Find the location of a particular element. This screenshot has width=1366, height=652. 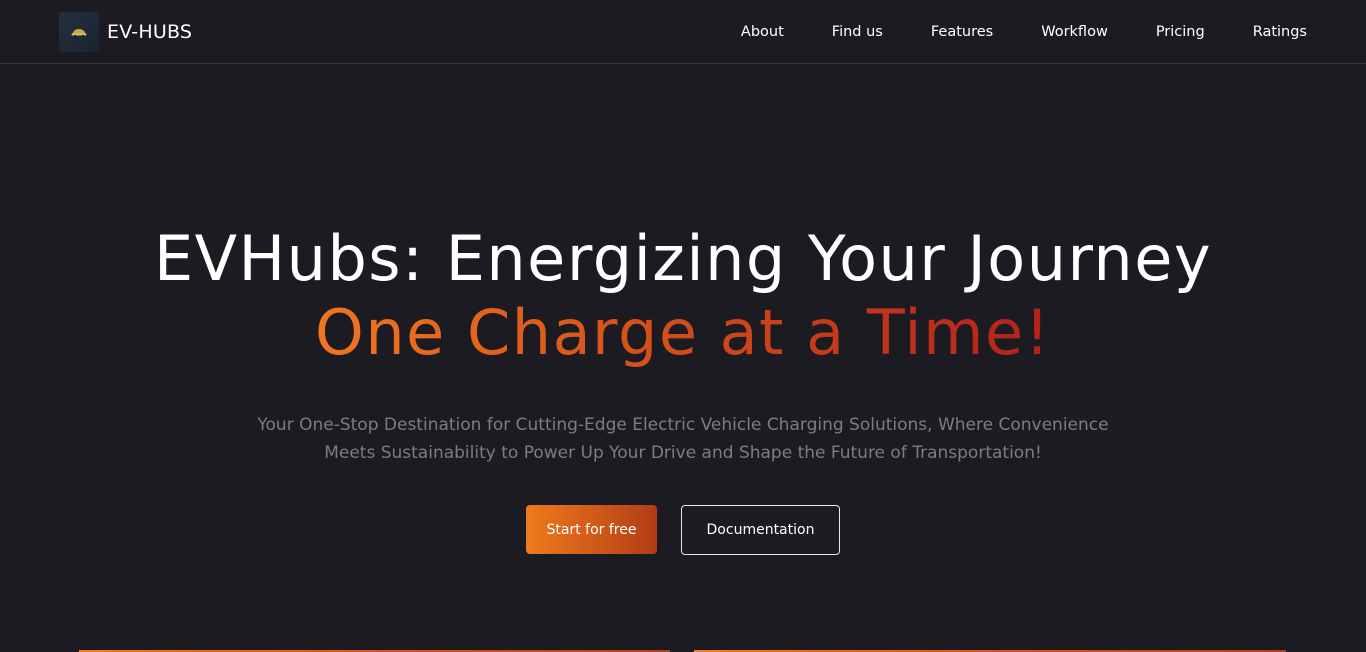

nav-link-find-us: Find us is located at coordinates (857, 32).